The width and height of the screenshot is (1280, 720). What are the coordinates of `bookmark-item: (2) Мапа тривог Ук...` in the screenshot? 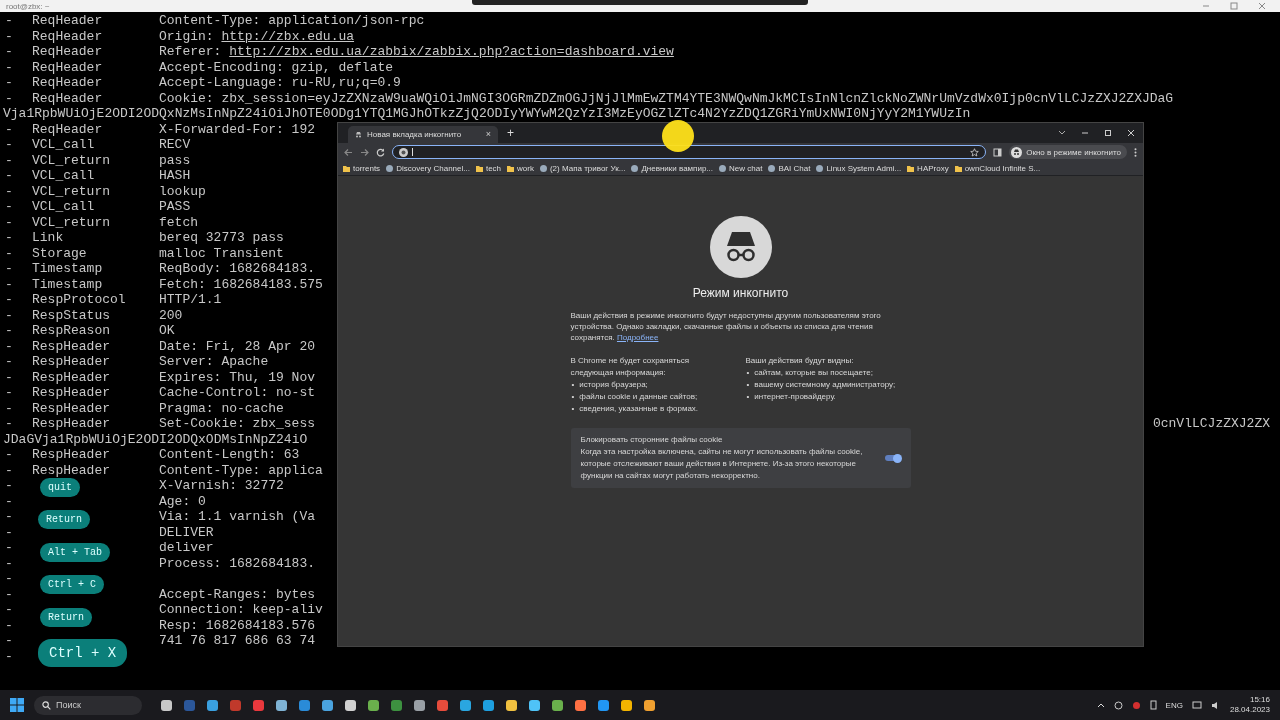 It's located at (582, 168).